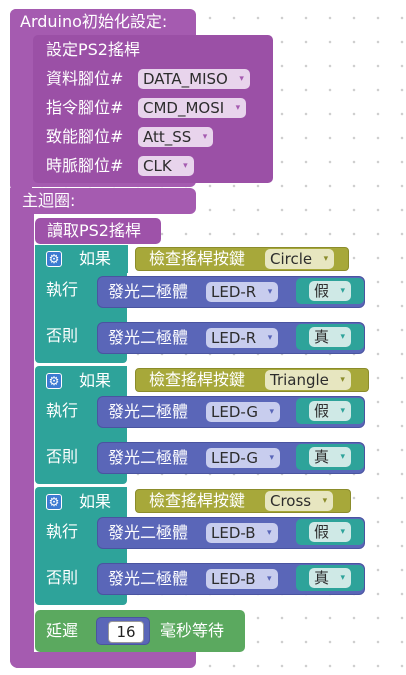 The width and height of the screenshot is (406, 675). What do you see at coordinates (242, 292) in the screenshot?
I see `led-dropdown-1-do: LED-R ▾` at bounding box center [242, 292].